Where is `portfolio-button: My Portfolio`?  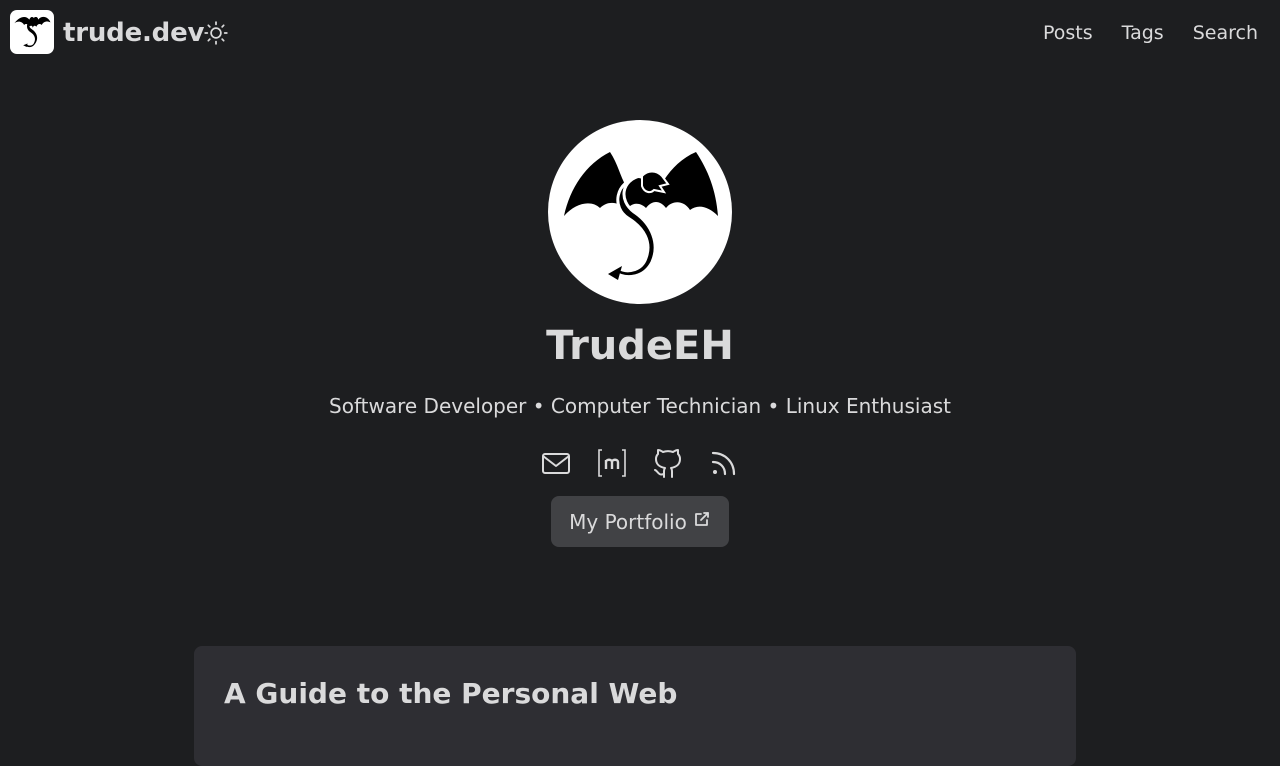 portfolio-button: My Portfolio is located at coordinates (640, 521).